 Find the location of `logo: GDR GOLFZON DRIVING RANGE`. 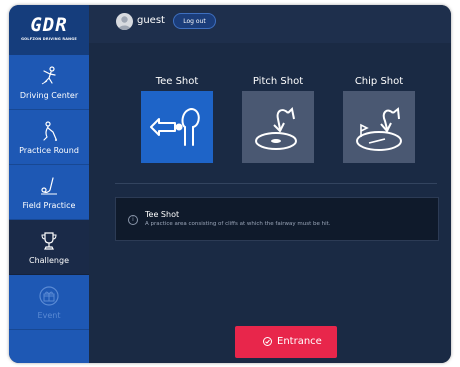

logo: GDR GOLFZON DRIVING RANGE is located at coordinates (49, 30).